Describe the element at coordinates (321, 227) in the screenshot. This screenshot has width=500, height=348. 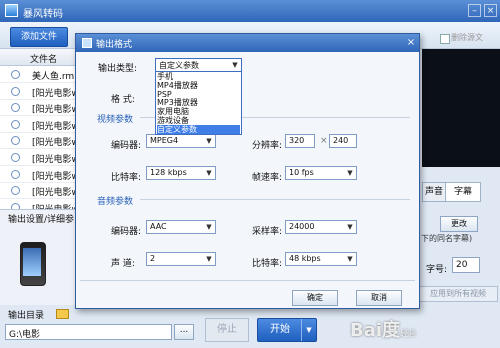
I see `samplerate-select: 24000 ▼` at that location.